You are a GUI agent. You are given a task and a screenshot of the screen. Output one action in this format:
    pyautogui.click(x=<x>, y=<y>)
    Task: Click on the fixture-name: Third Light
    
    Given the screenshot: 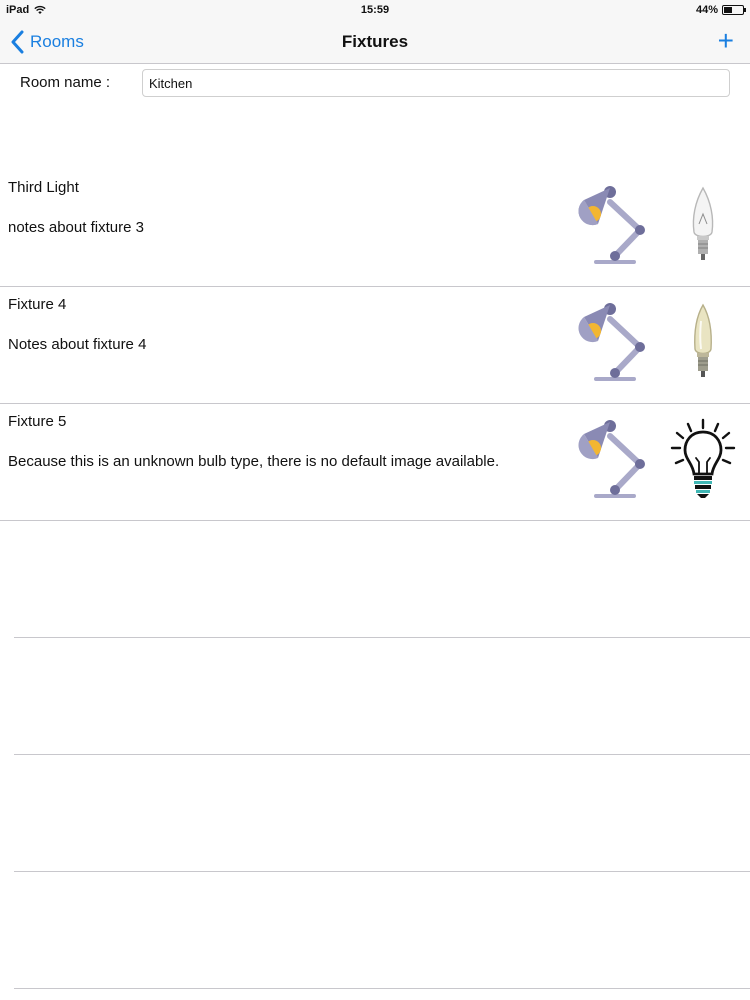 What is the action you would take?
    pyautogui.click(x=43, y=187)
    